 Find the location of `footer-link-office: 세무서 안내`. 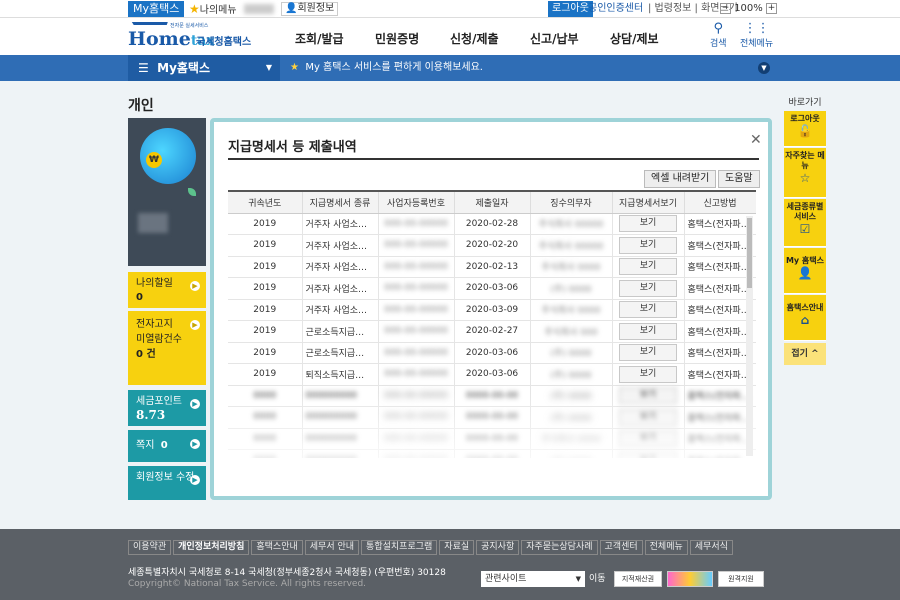

footer-link-office: 세무서 안내 is located at coordinates (332, 547).